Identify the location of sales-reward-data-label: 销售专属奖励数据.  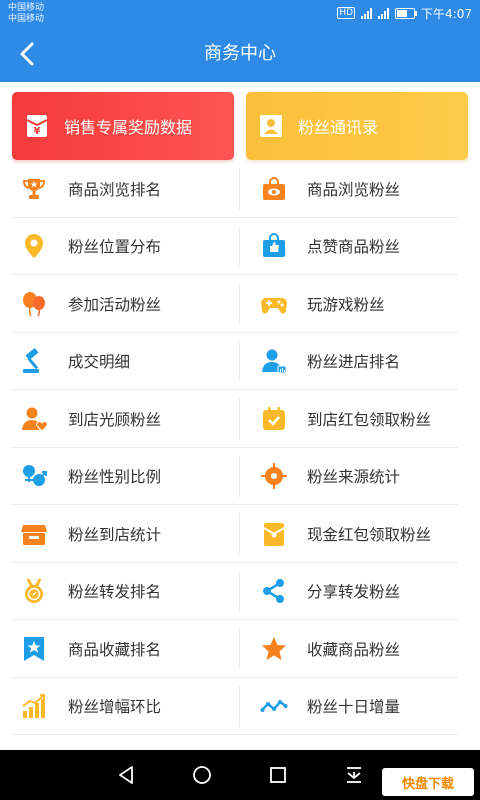
(128, 127).